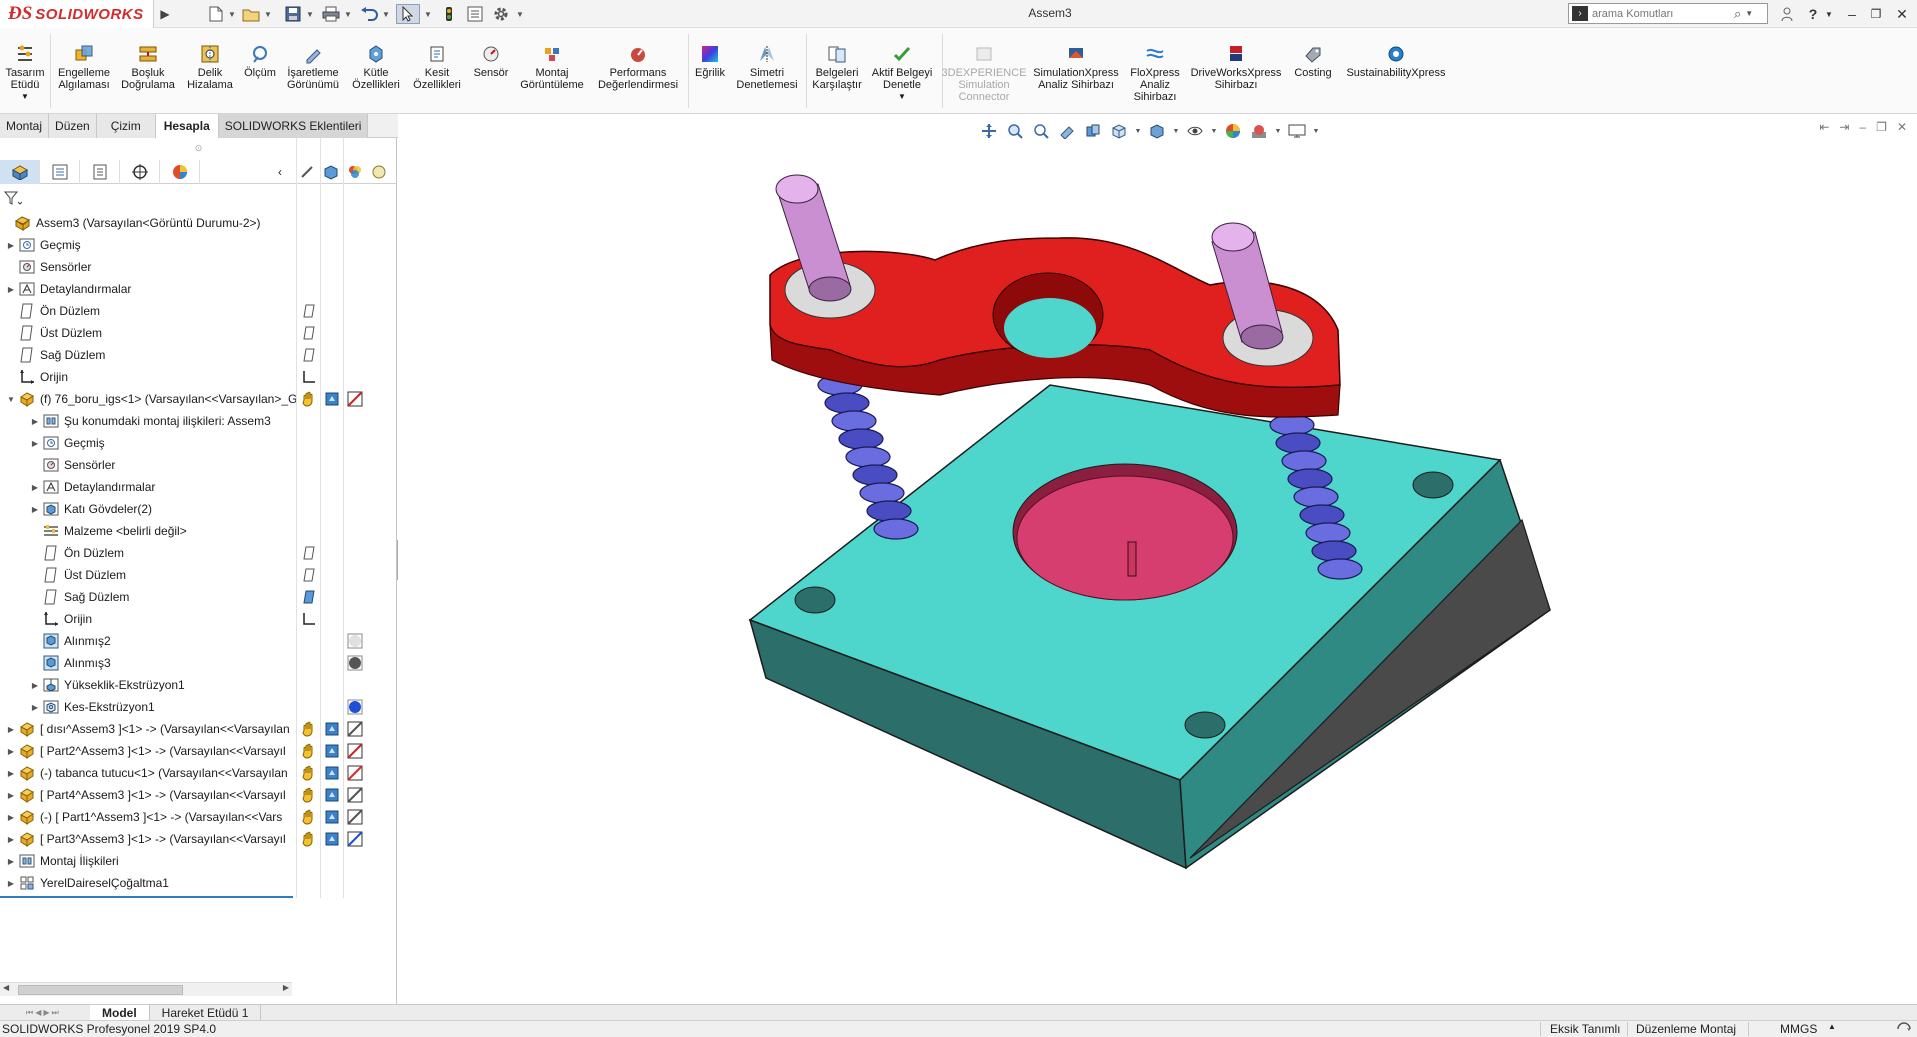 Image resolution: width=1917 pixels, height=1037 pixels. What do you see at coordinates (501, 14) in the screenshot?
I see `options-gear-icon` at bounding box center [501, 14].